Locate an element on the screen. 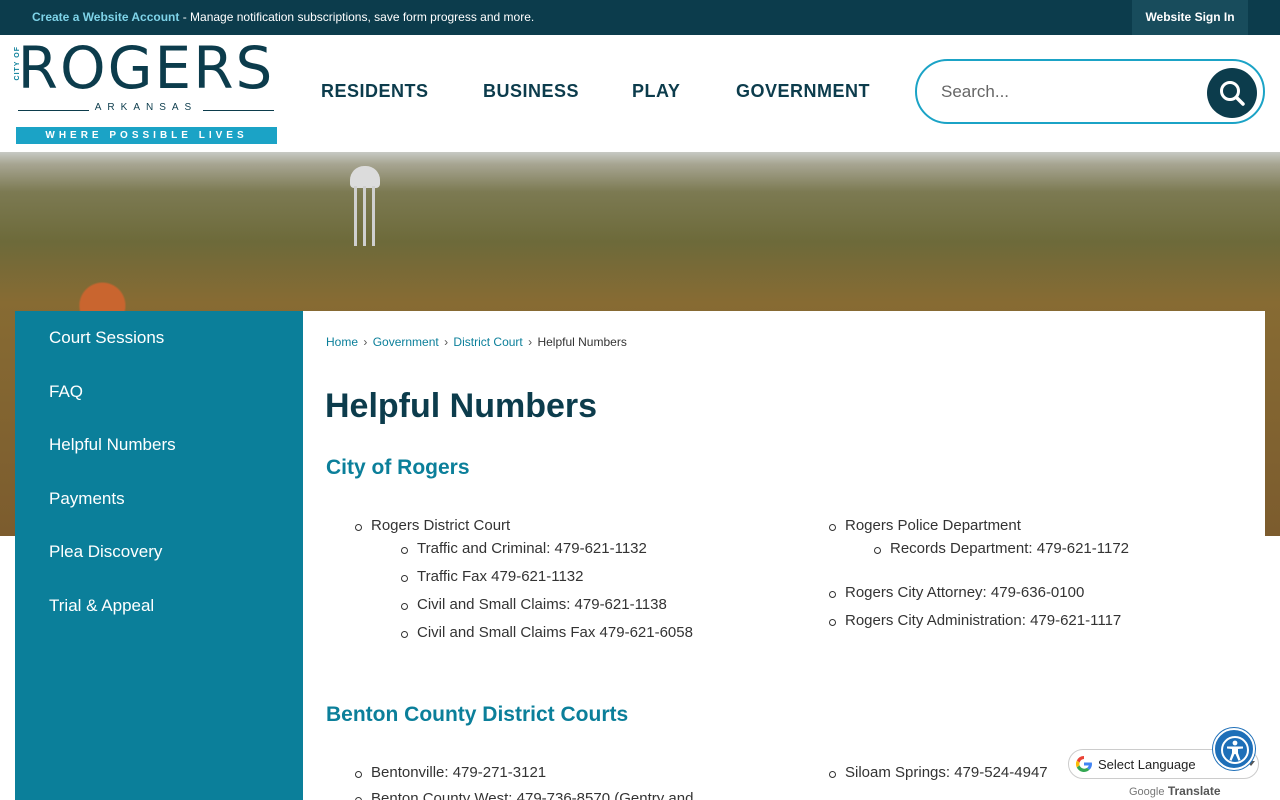  logo-name: ROGERS is located at coordinates (146, 68).